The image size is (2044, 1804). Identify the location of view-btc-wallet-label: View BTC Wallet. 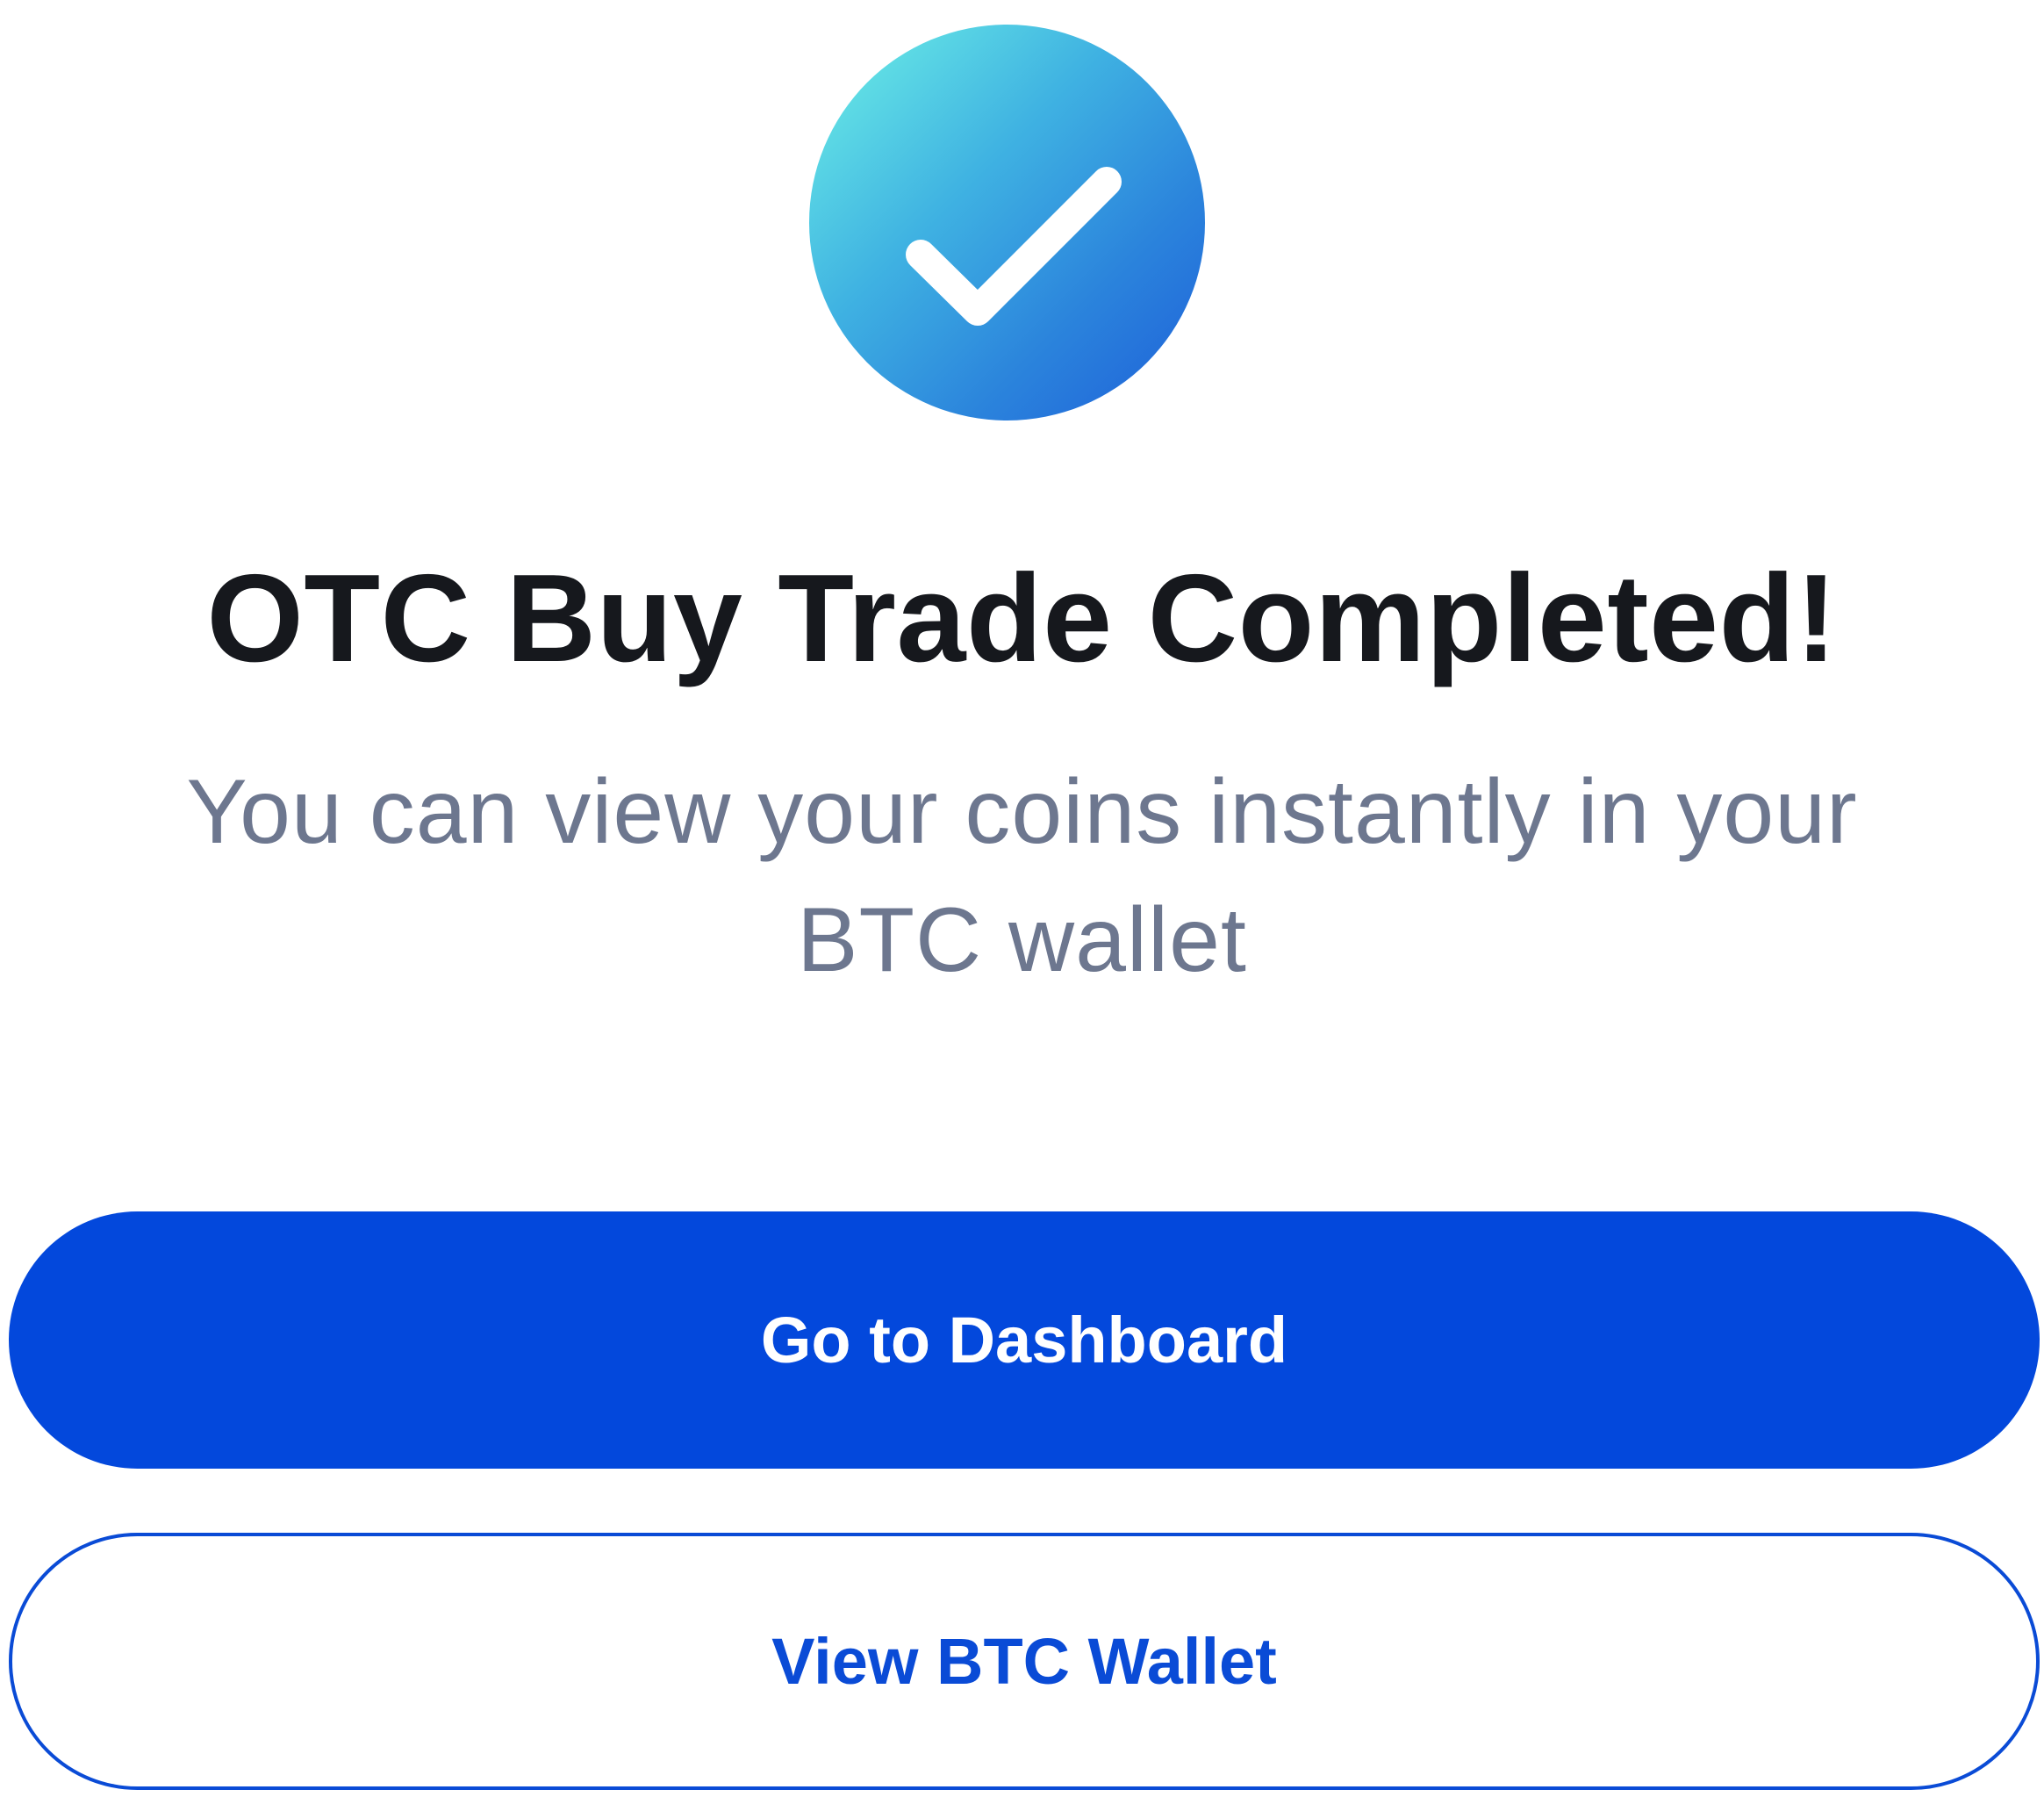
(1024, 1661).